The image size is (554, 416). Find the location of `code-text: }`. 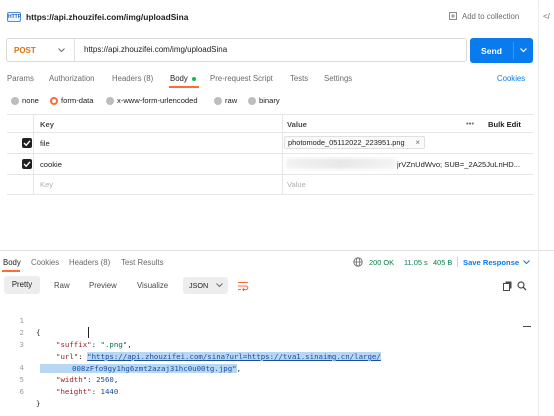

code-text: } is located at coordinates (38, 404).